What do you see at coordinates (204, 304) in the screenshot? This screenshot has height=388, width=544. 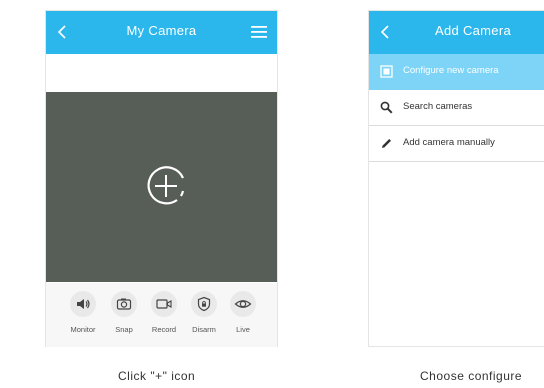 I see `shield-icon` at bounding box center [204, 304].